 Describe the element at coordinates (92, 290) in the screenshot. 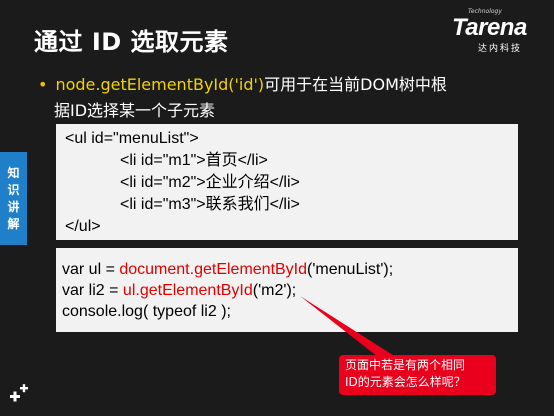

I see `code-text: var li2 =` at that location.